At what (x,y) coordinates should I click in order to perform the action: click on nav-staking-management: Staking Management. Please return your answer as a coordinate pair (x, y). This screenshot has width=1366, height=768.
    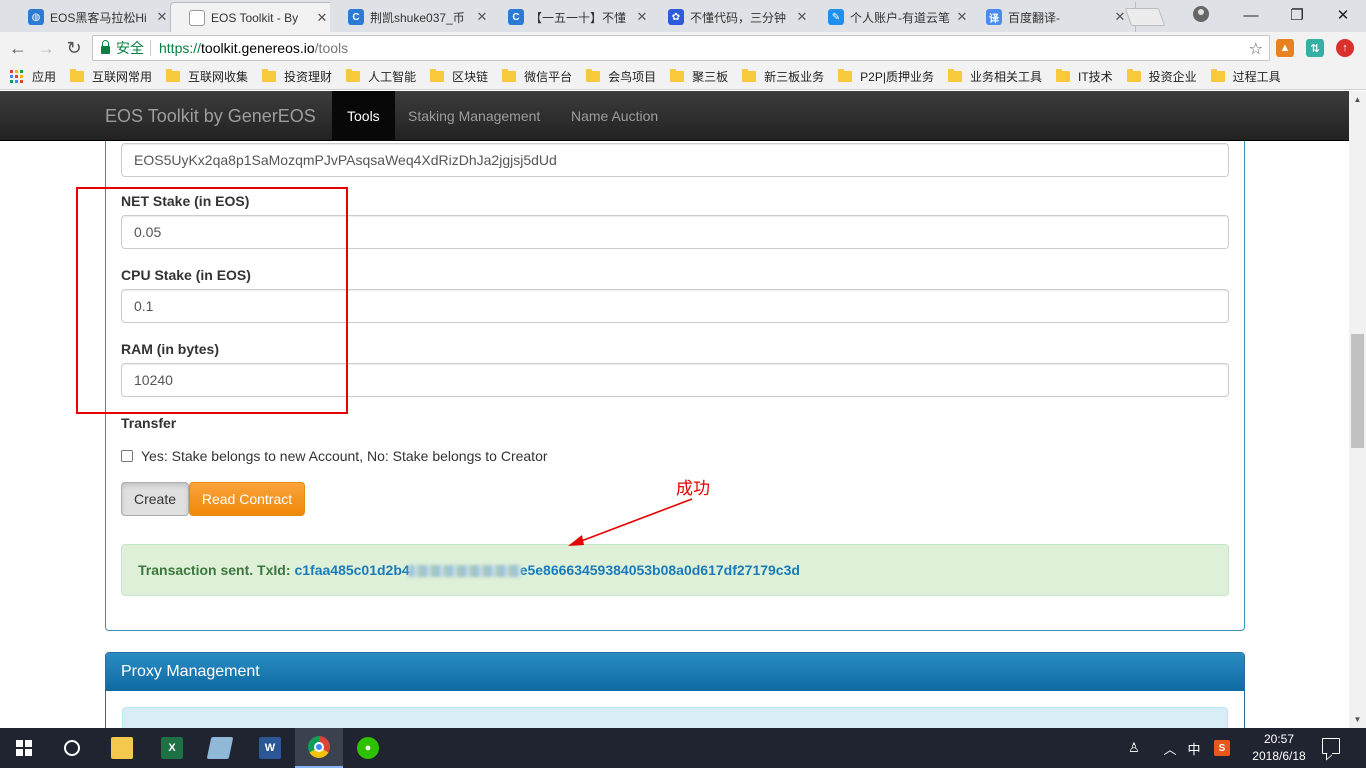
    Looking at the image, I should click on (474, 116).